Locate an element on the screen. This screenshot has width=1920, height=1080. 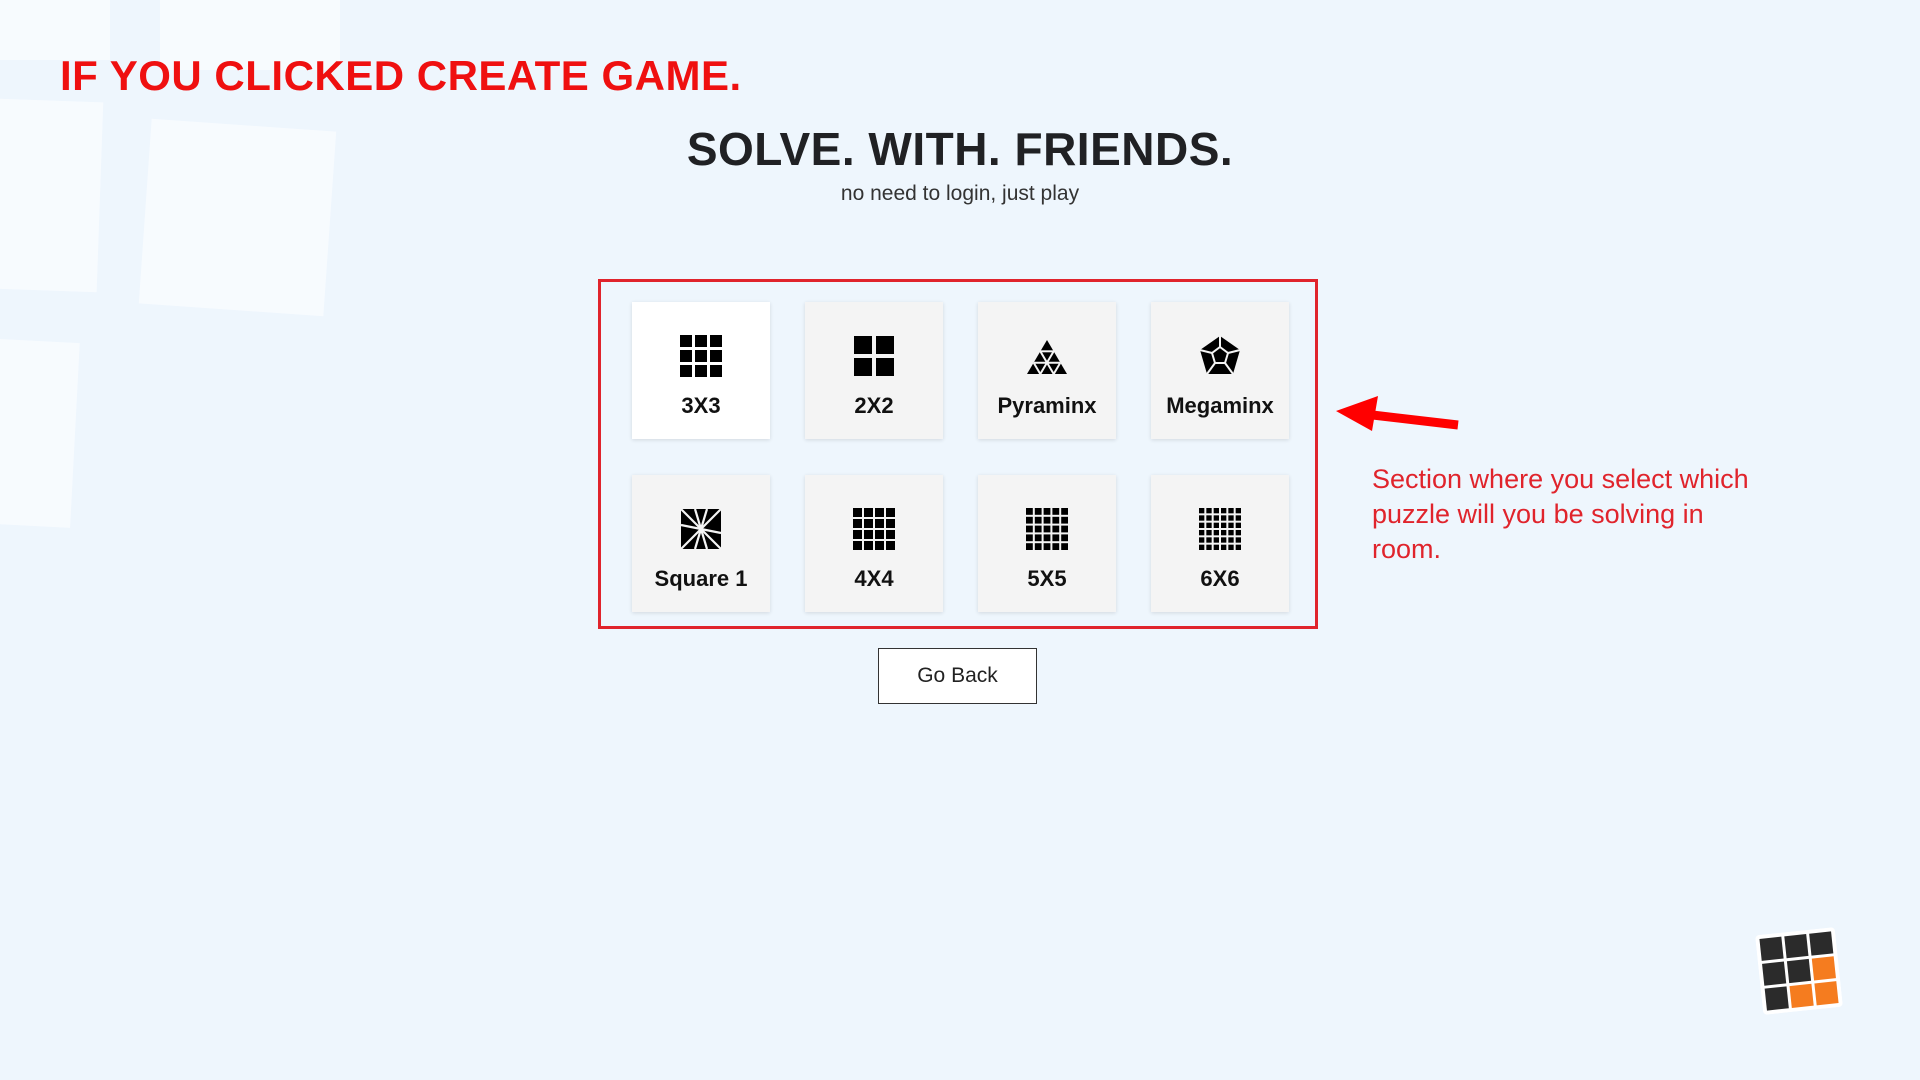
puzzle-card-6x6: 6X6 is located at coordinates (1220, 543).